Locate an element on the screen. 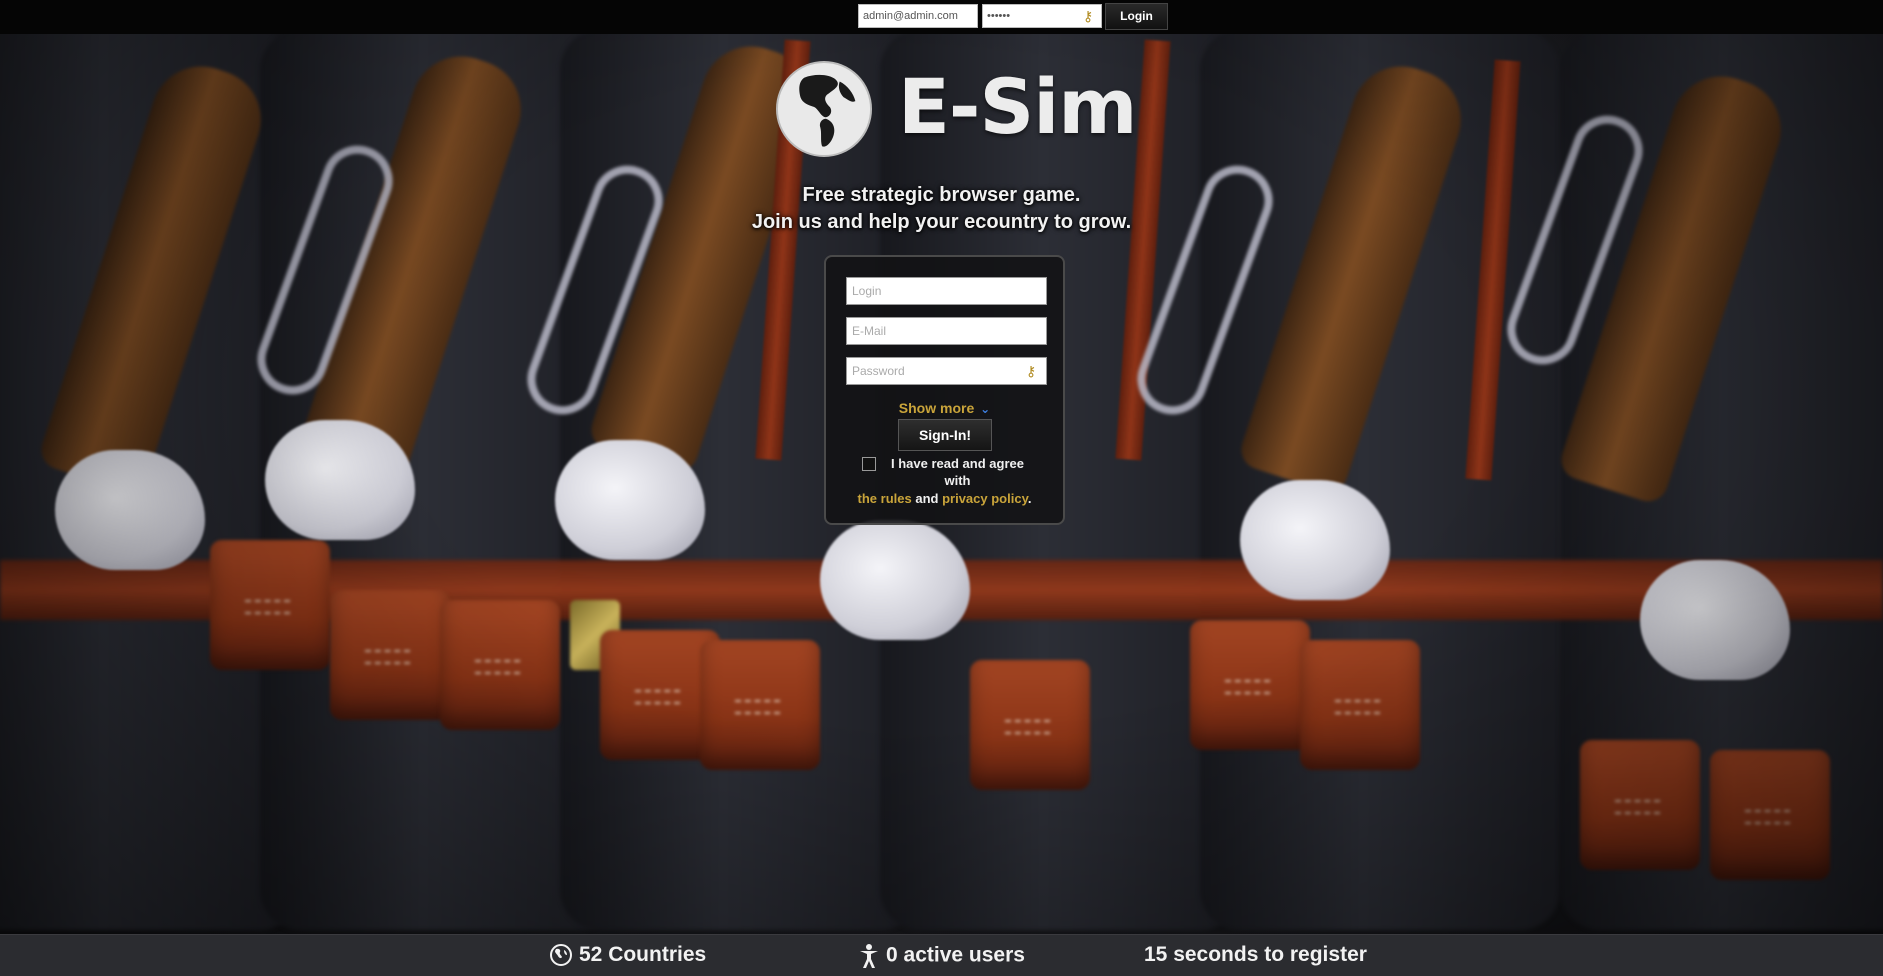 This screenshot has height=976, width=1883. person-icon is located at coordinates (869, 956).